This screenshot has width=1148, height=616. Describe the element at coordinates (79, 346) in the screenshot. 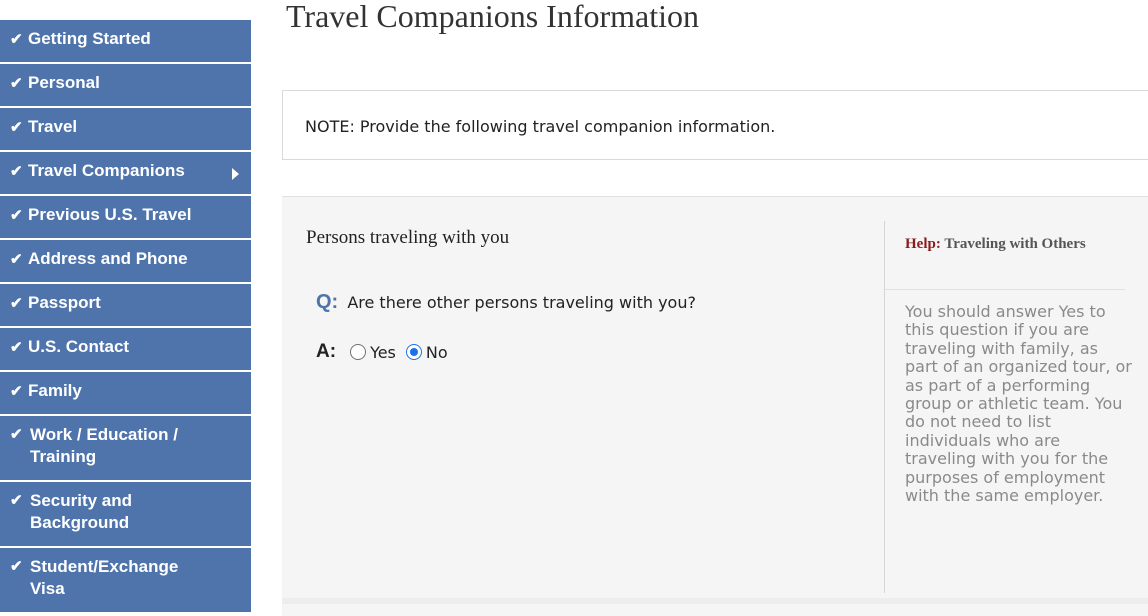

I see `sidebar-item-label: U.S. Contact` at that location.